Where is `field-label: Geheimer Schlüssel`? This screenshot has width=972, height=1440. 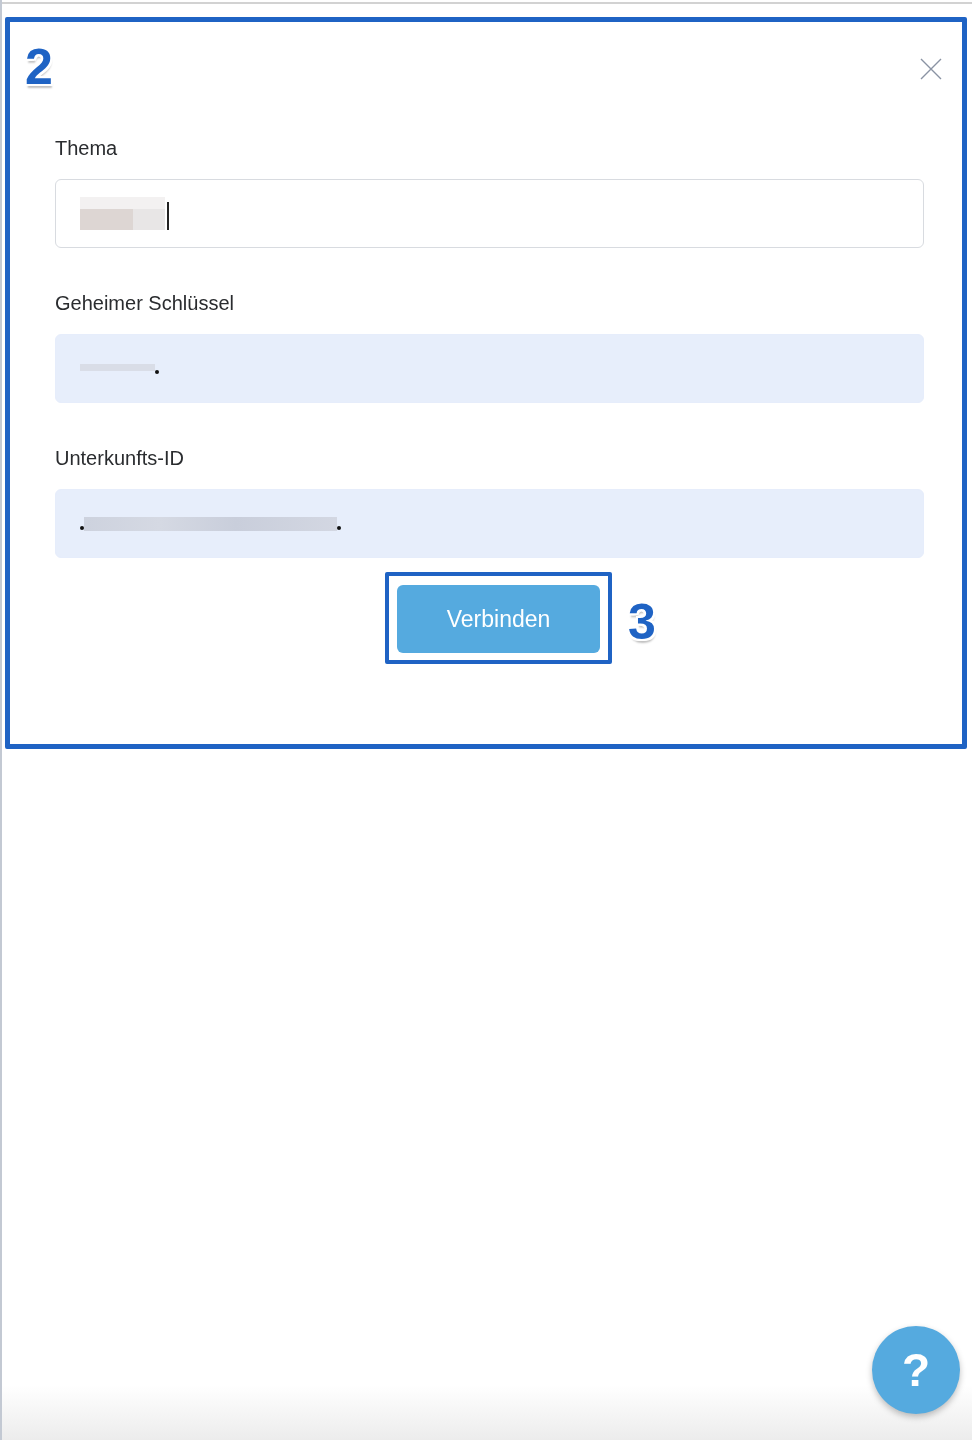
field-label: Geheimer Schlüssel is located at coordinates (145, 303).